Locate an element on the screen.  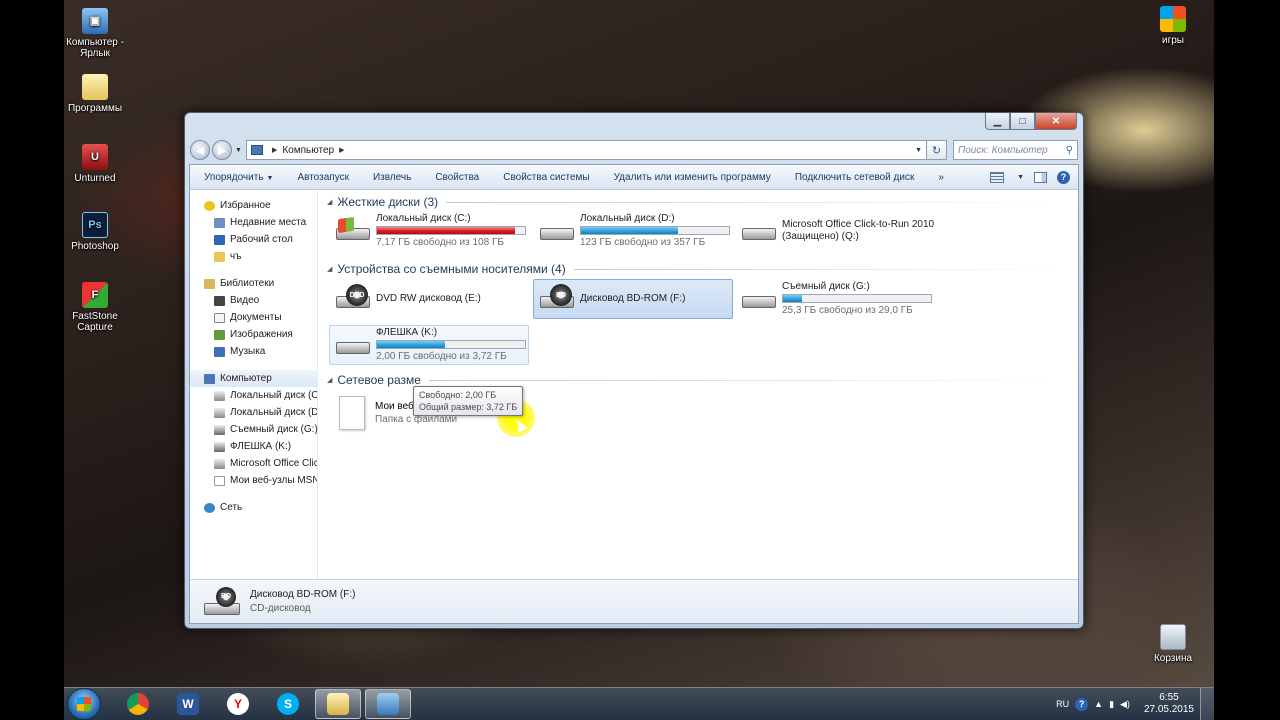
recent-pages-dropdown: ▼ is located at coordinates (238, 150).